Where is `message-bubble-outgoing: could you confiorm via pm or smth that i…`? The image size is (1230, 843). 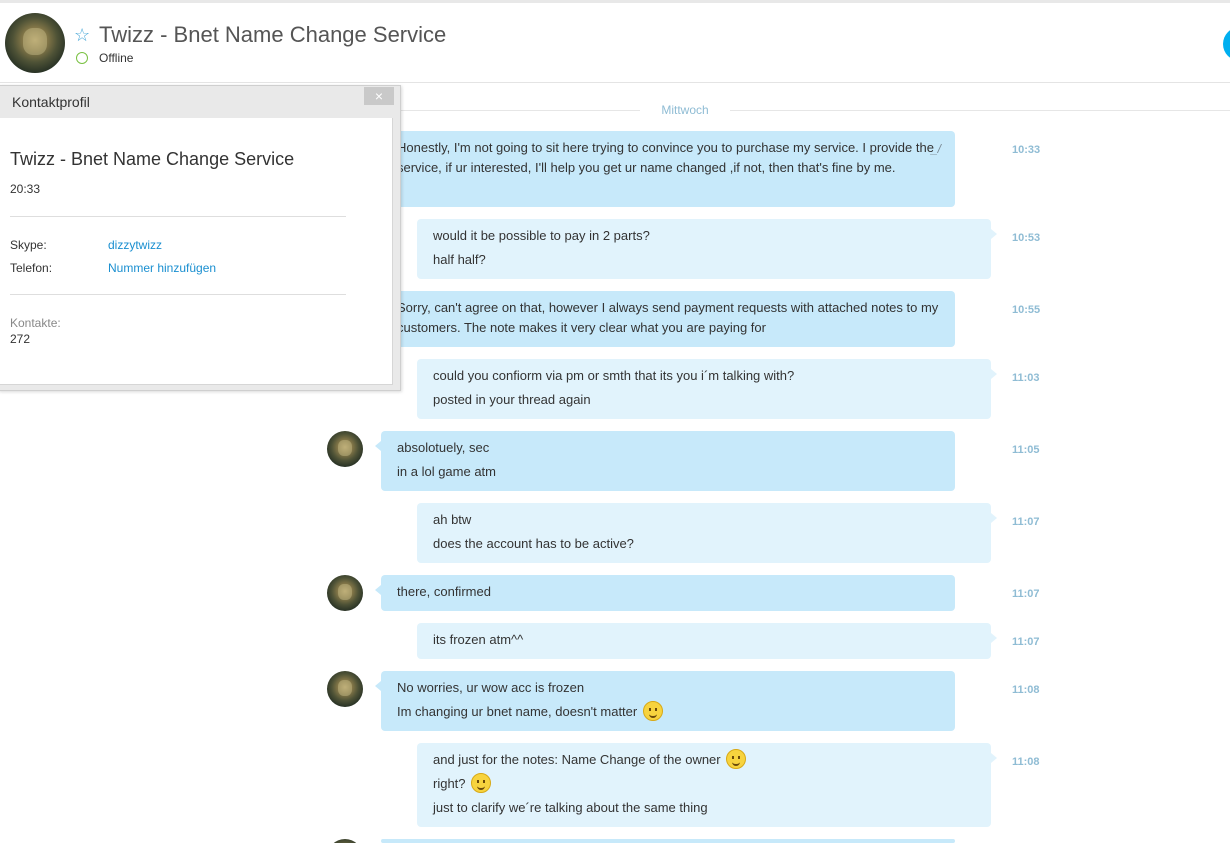
message-bubble-outgoing: could you confiorm via pm or smth that i… is located at coordinates (707, 389).